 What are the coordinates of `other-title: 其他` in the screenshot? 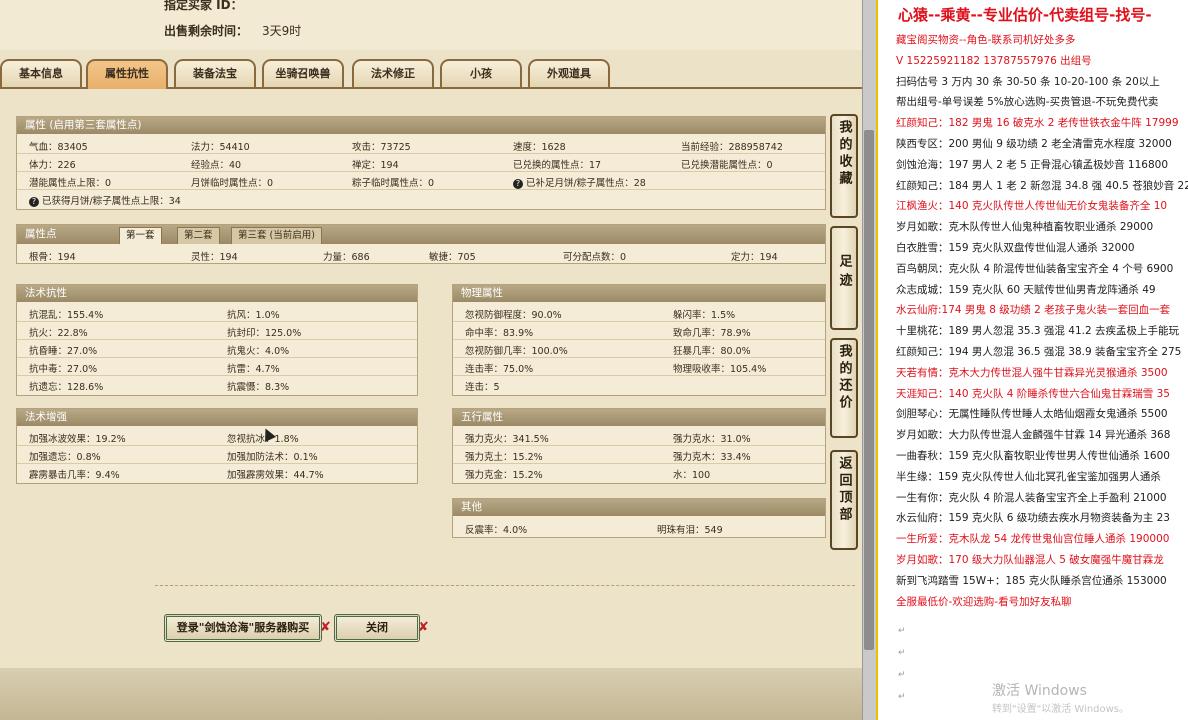 It's located at (639, 507).